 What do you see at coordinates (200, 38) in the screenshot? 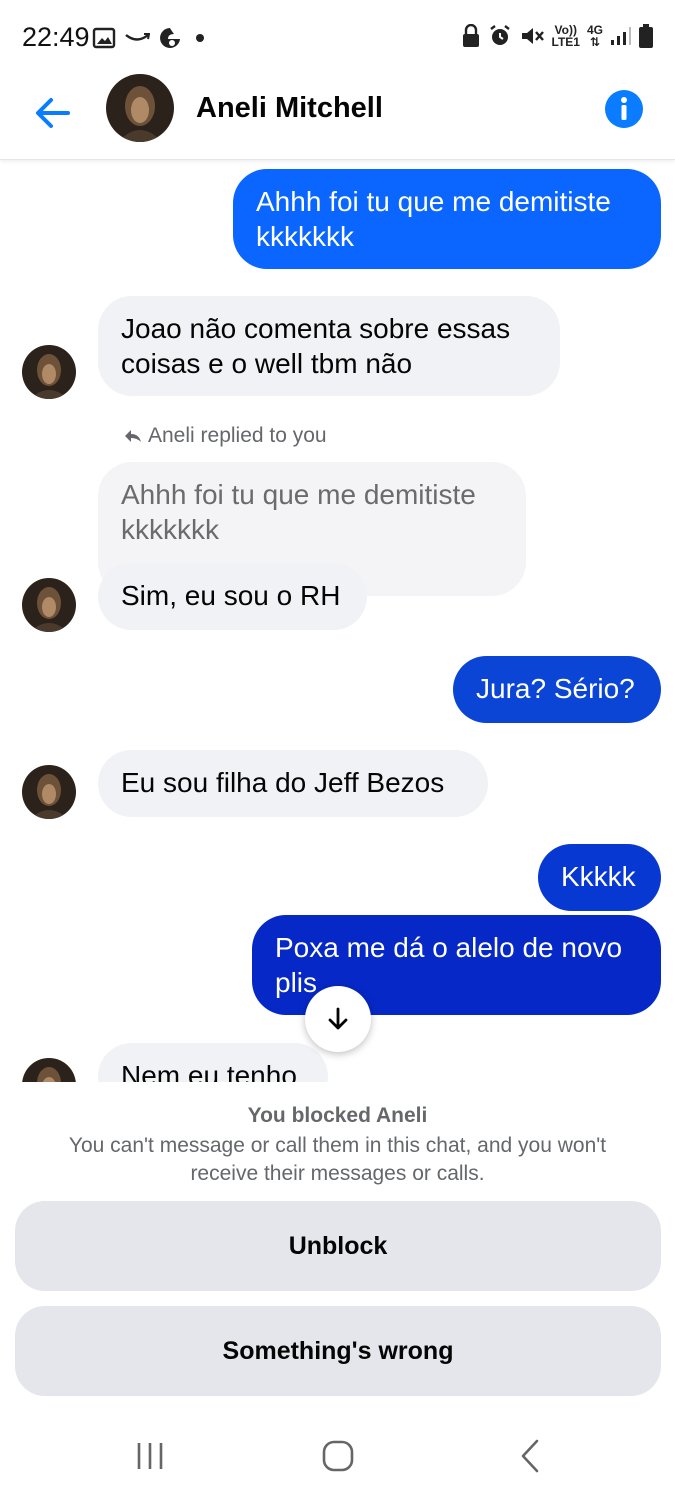
I see `dot-icon` at bounding box center [200, 38].